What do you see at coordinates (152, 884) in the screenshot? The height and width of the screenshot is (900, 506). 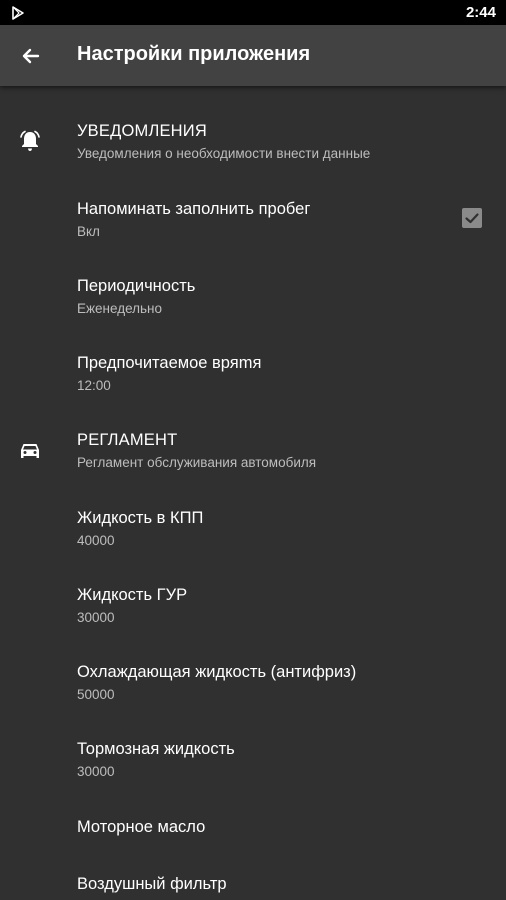 I see `pref-title: Воздушный фильтр` at bounding box center [152, 884].